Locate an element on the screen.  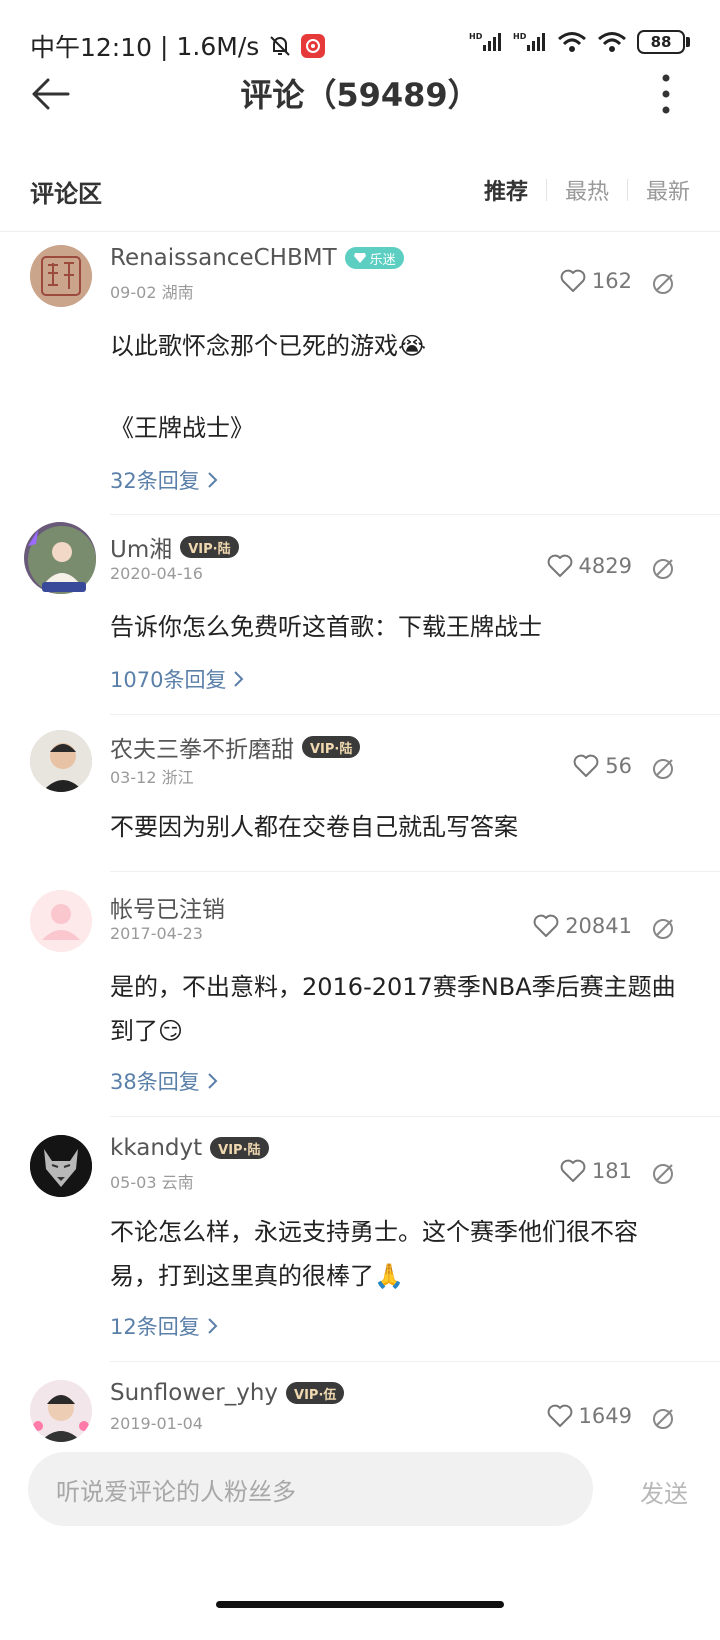
view-replies-link: 1070条回复 is located at coordinates (177, 679).